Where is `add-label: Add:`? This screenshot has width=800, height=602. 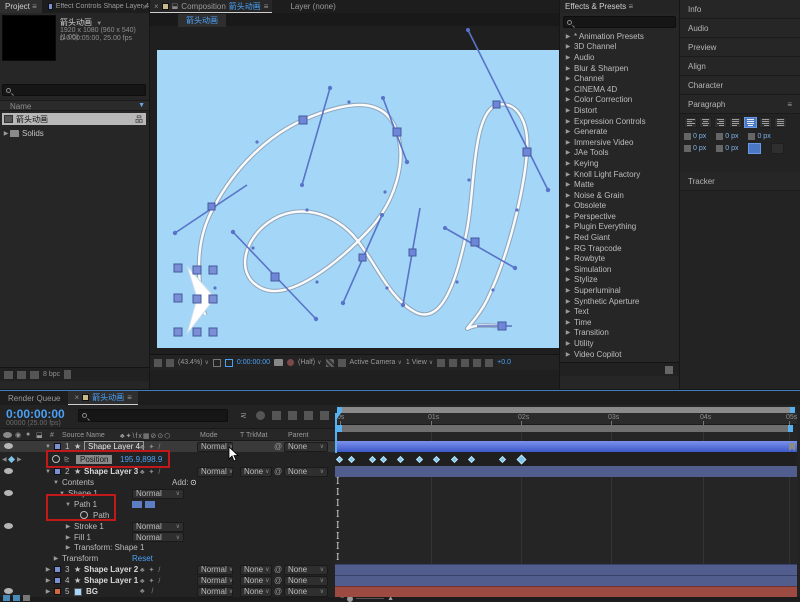 add-label: Add: is located at coordinates (180, 482).